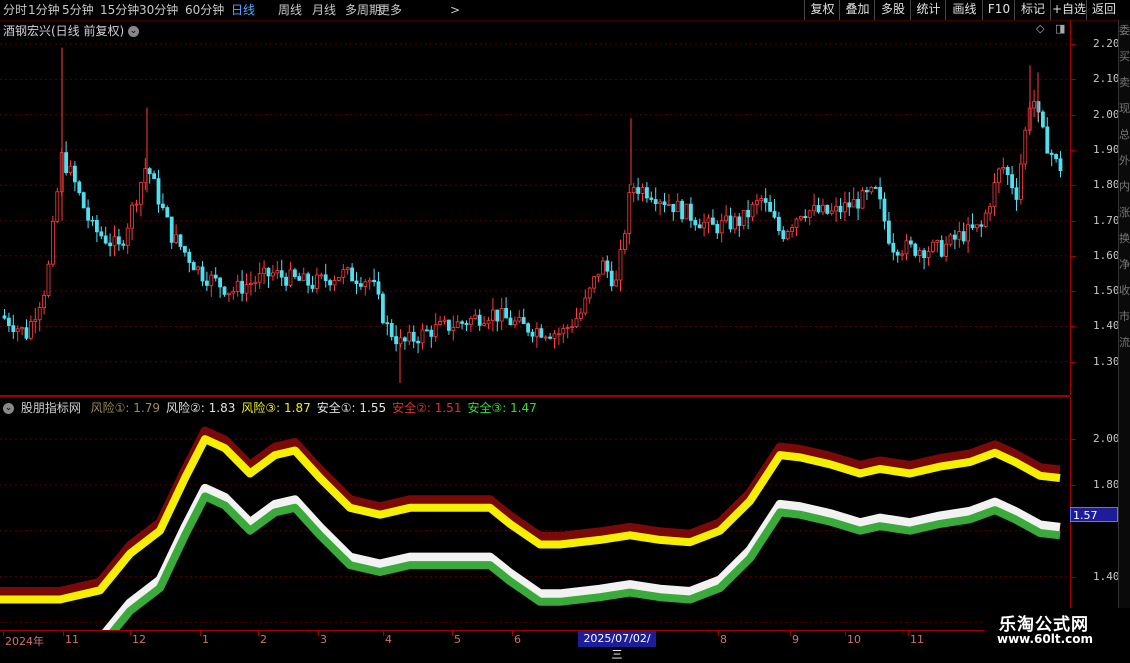 This screenshot has width=1130, height=663. What do you see at coordinates (158, 10) in the screenshot?
I see `period-tab-4: 30分钟` at bounding box center [158, 10].